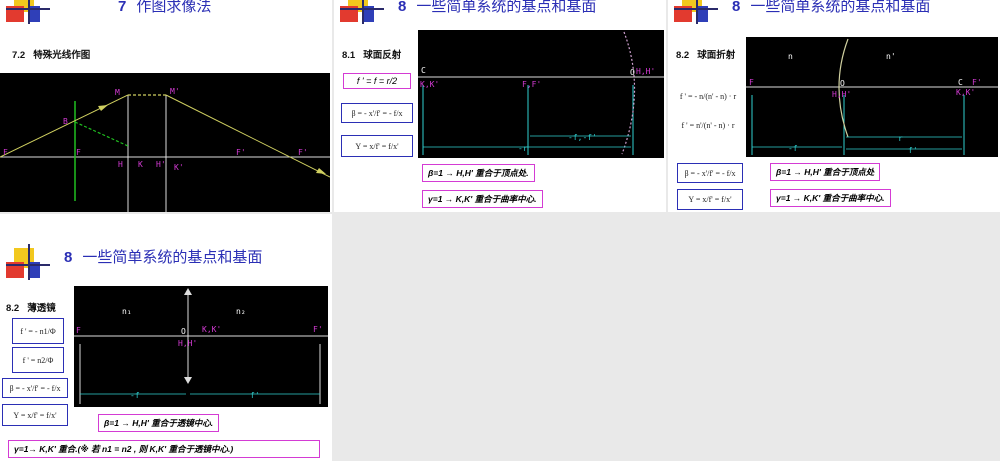 The image size is (1000, 461). I want to click on point-hp-label: H', so click(161, 164).